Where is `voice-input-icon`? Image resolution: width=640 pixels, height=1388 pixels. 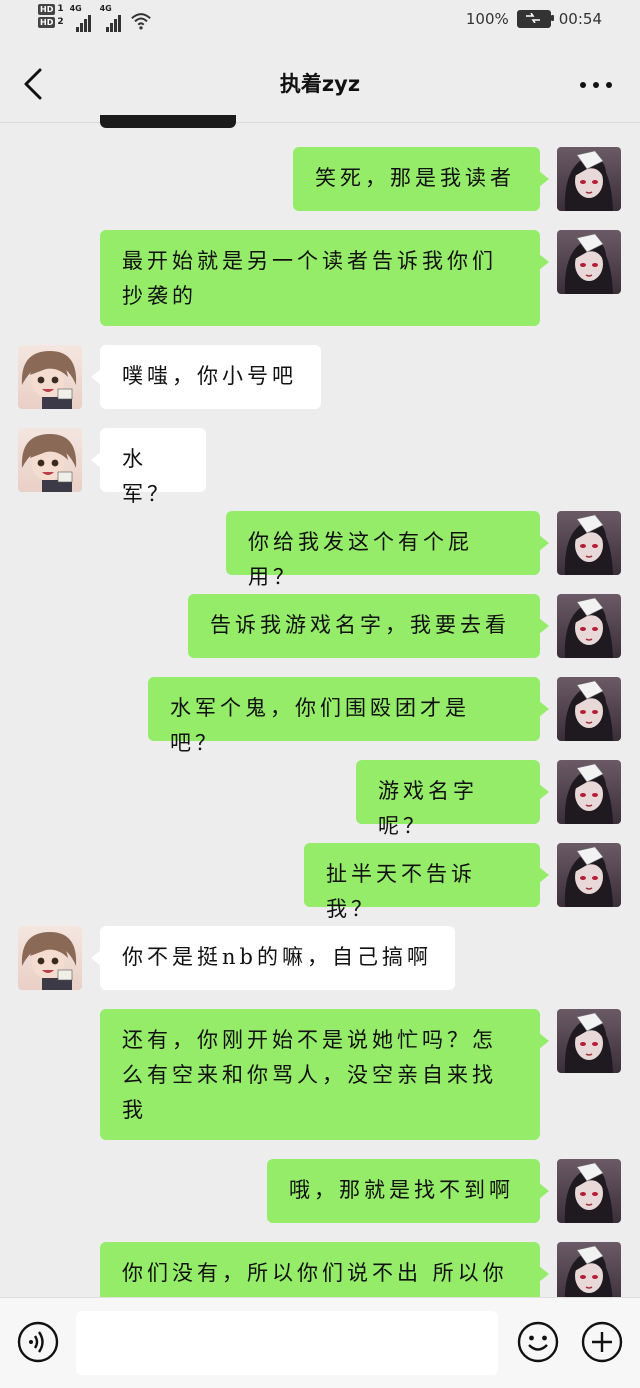
voice-input-icon is located at coordinates (38, 1342).